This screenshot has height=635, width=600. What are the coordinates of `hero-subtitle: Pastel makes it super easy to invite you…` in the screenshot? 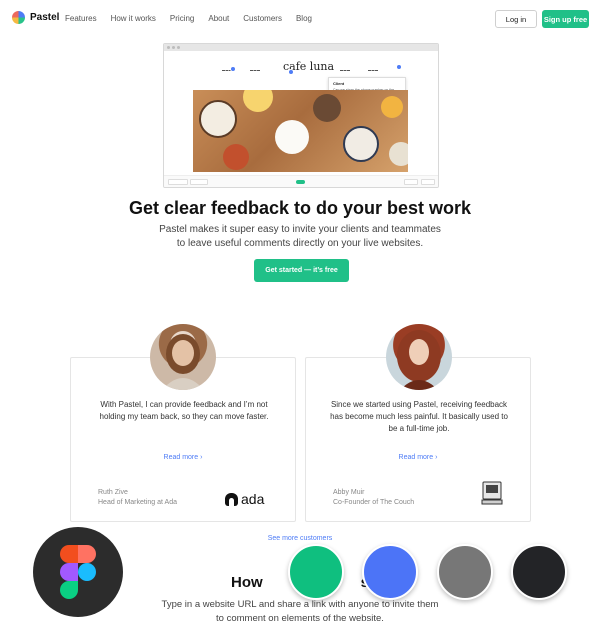 It's located at (300, 237).